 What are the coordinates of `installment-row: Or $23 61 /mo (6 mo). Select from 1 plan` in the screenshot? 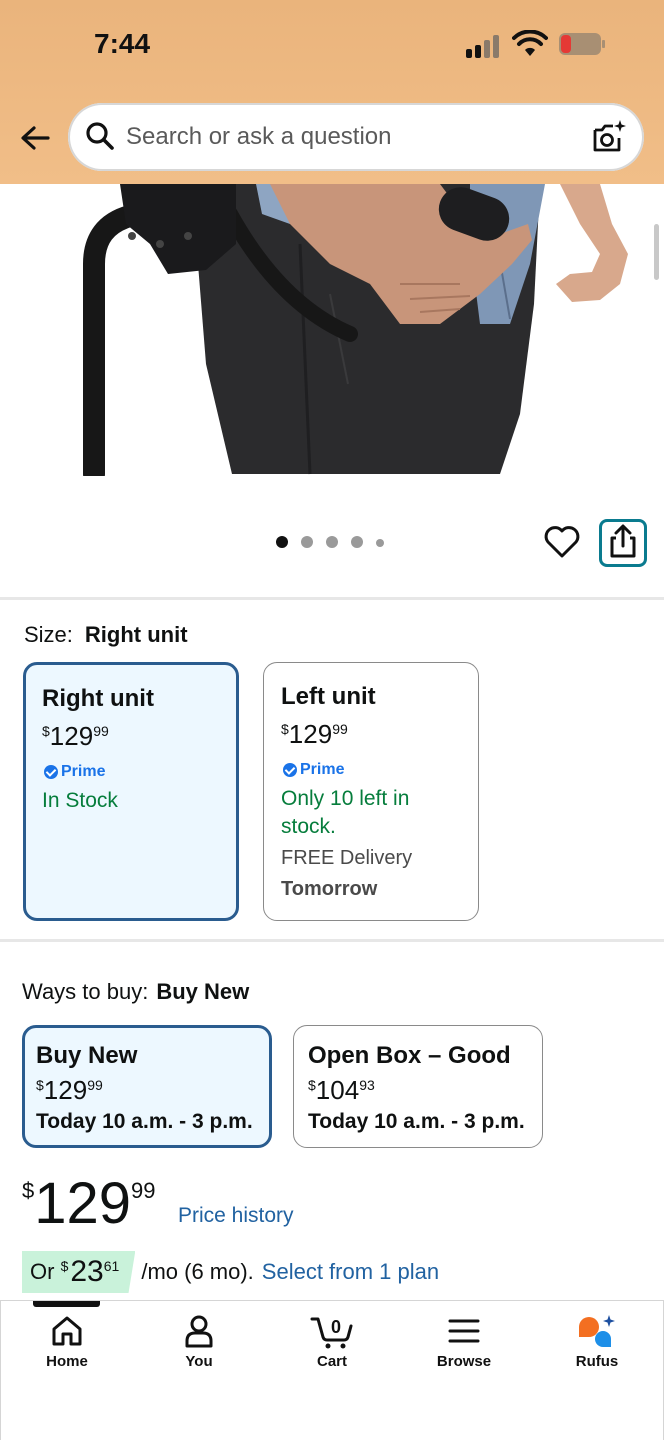 It's located at (230, 1272).